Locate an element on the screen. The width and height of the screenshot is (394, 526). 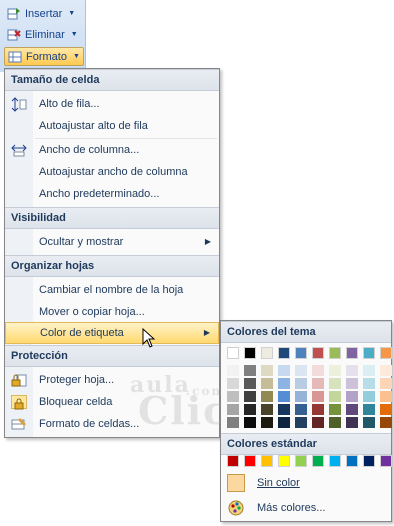
format-dropdown-icon: ▼ is located at coordinates (76, 56).